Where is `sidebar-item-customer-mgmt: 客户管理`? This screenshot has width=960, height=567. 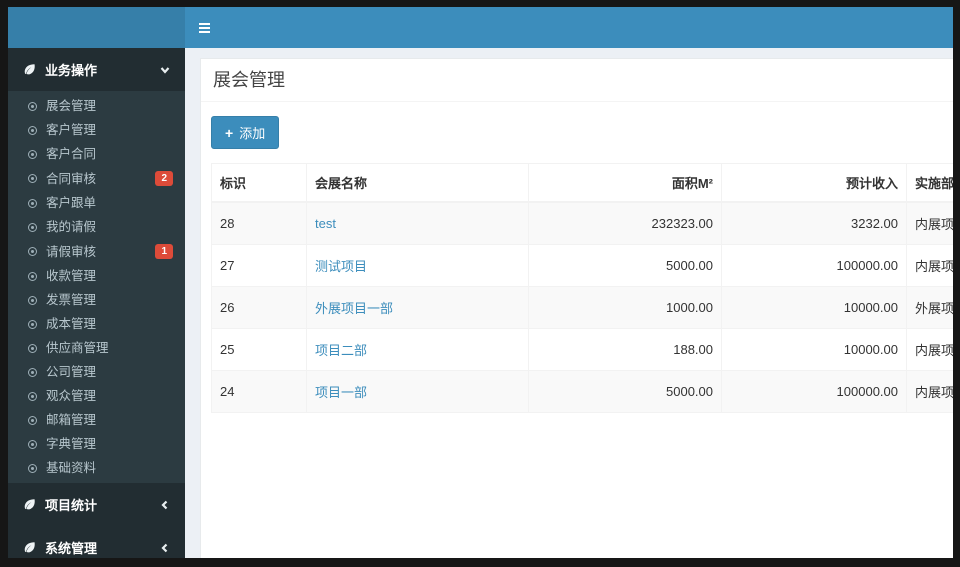
sidebar-item-customer-mgmt: 客户管理 is located at coordinates (96, 130).